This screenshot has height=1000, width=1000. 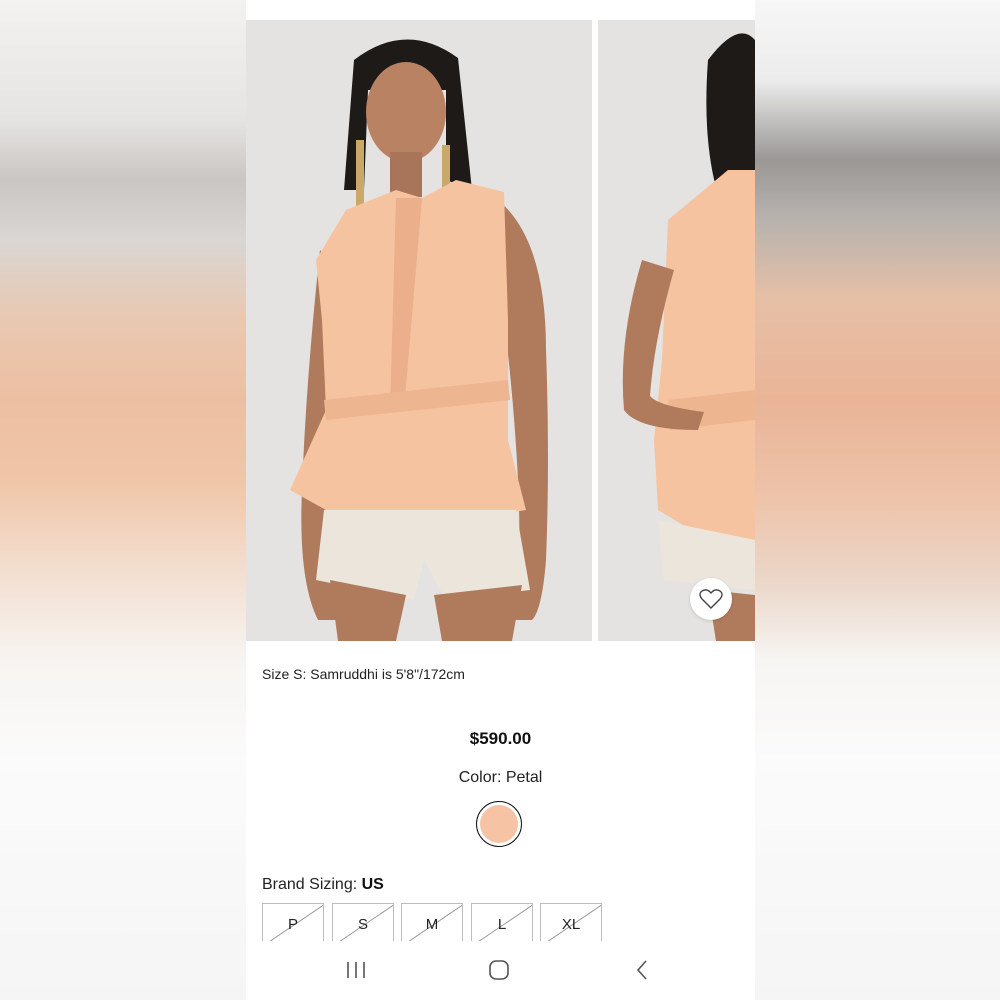 I want to click on nav-recents-button, so click(x=356, y=970).